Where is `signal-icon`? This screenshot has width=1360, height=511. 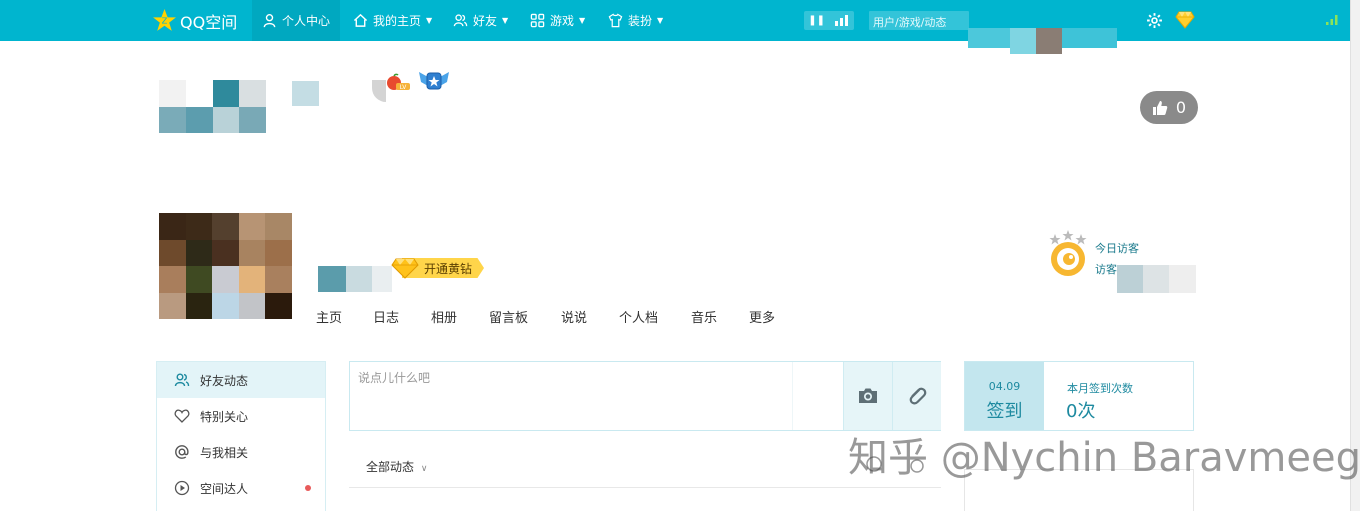
signal-icon is located at coordinates (1332, 20).